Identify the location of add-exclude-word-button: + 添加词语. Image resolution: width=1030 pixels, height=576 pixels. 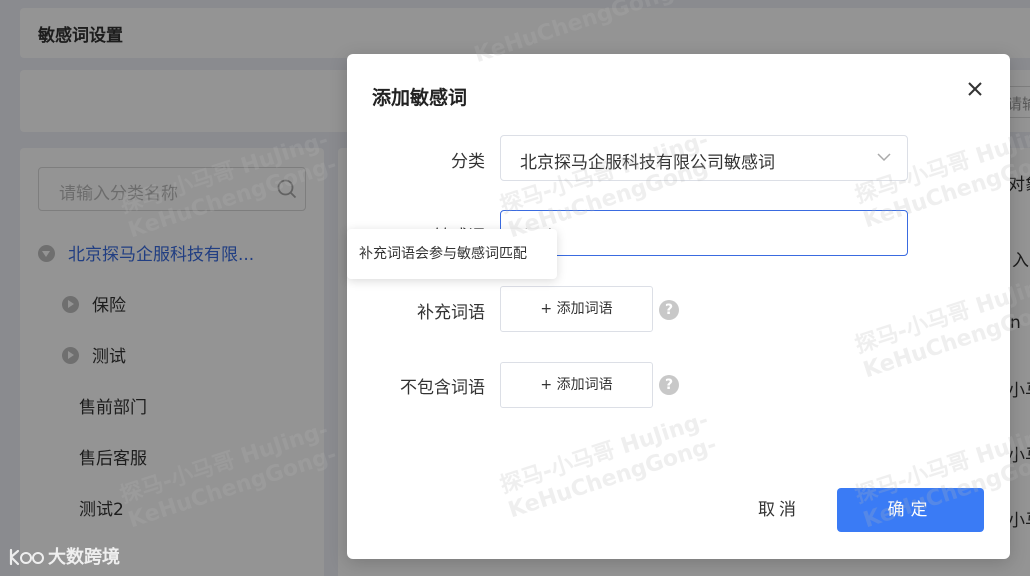
(576, 385).